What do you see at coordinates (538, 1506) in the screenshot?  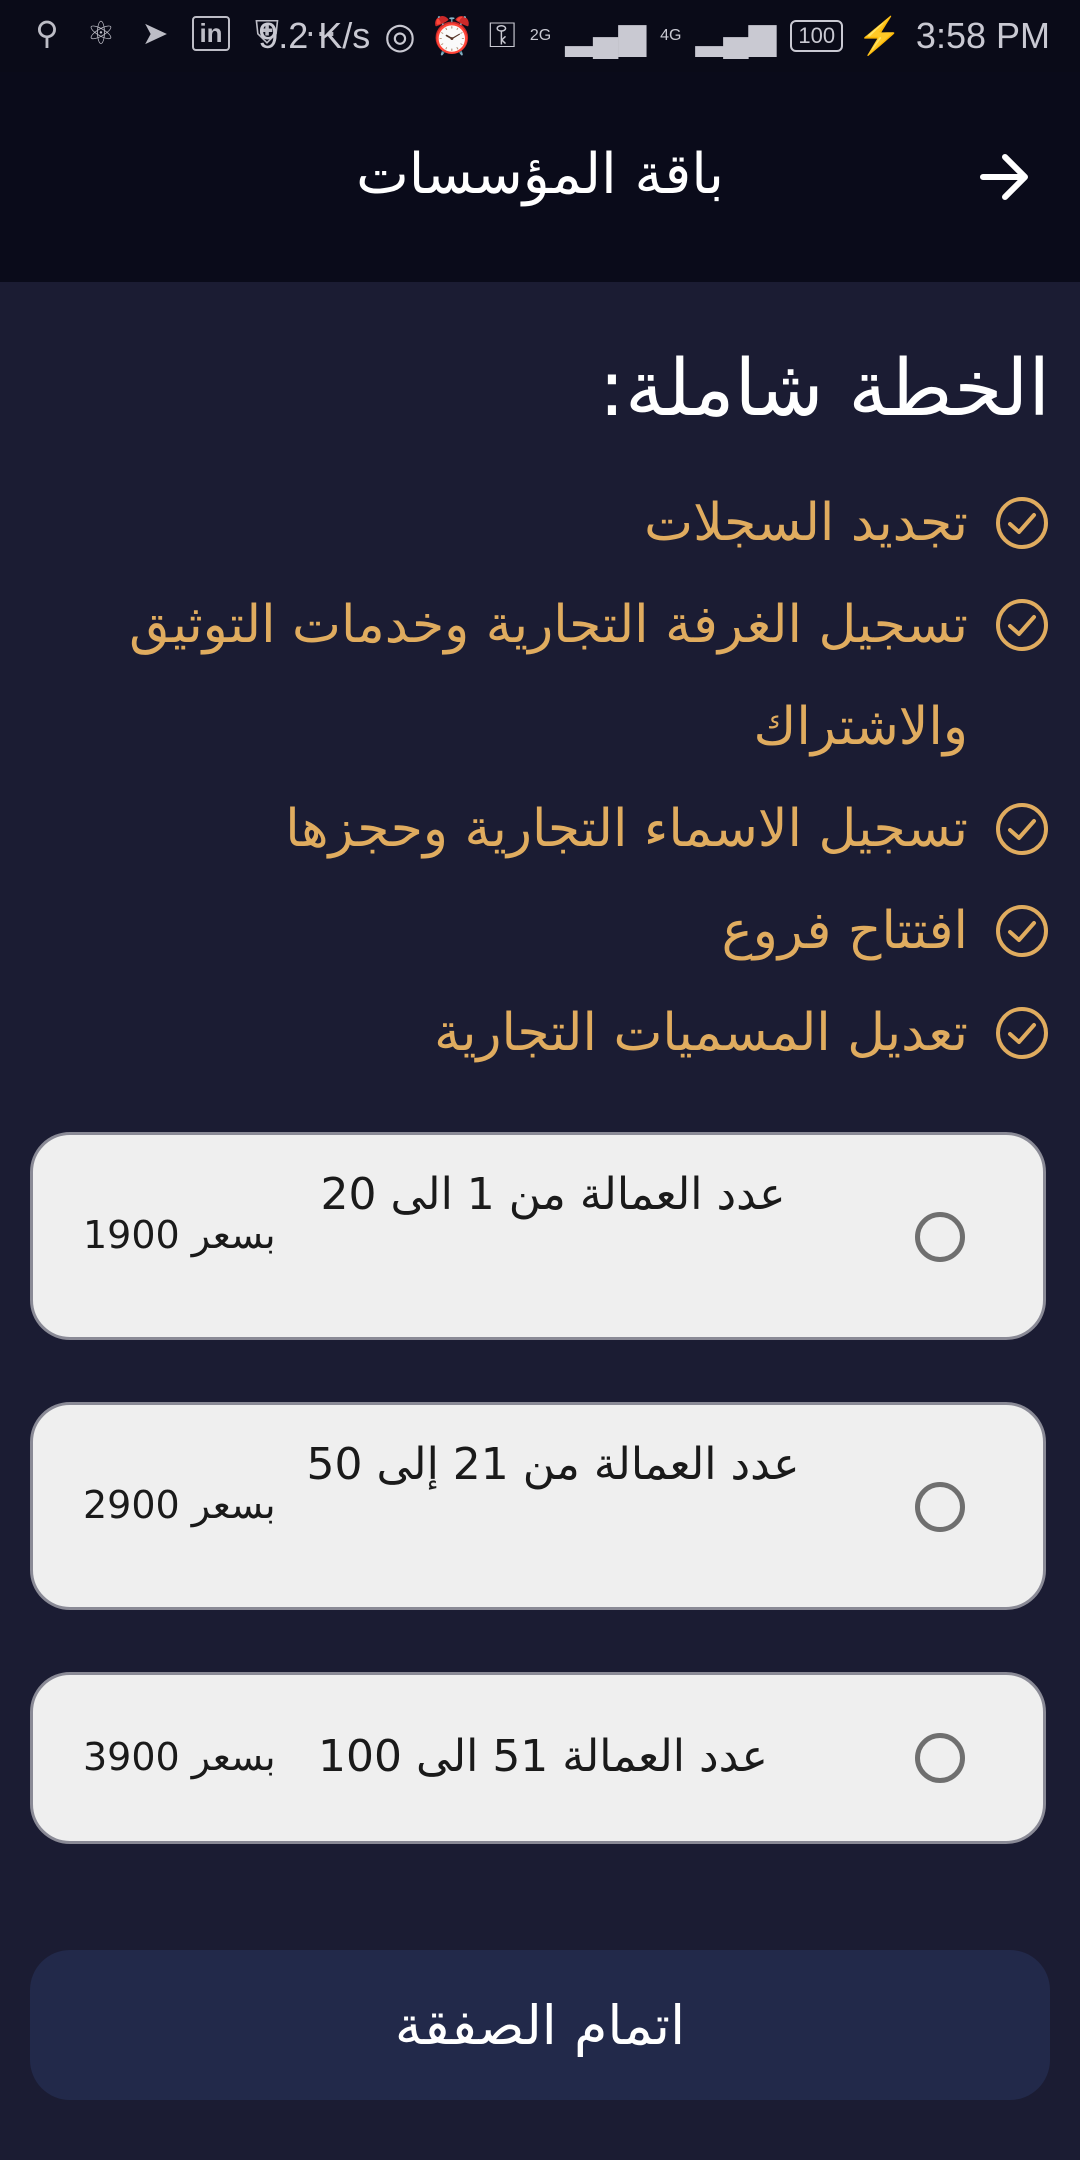 I see `plan-option-21-50: عدد العمالة من 21 إلى 50 بسعر 2900` at bounding box center [538, 1506].